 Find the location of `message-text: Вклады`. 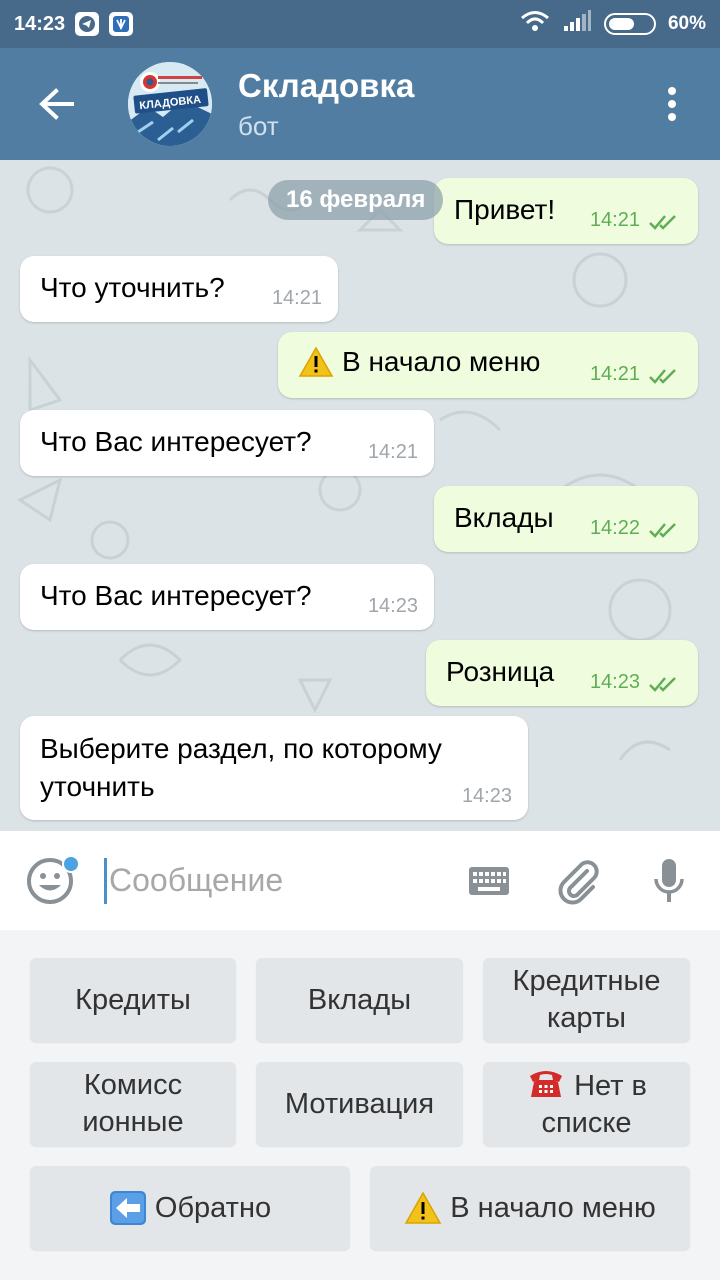

message-text: Вклады is located at coordinates (504, 517).